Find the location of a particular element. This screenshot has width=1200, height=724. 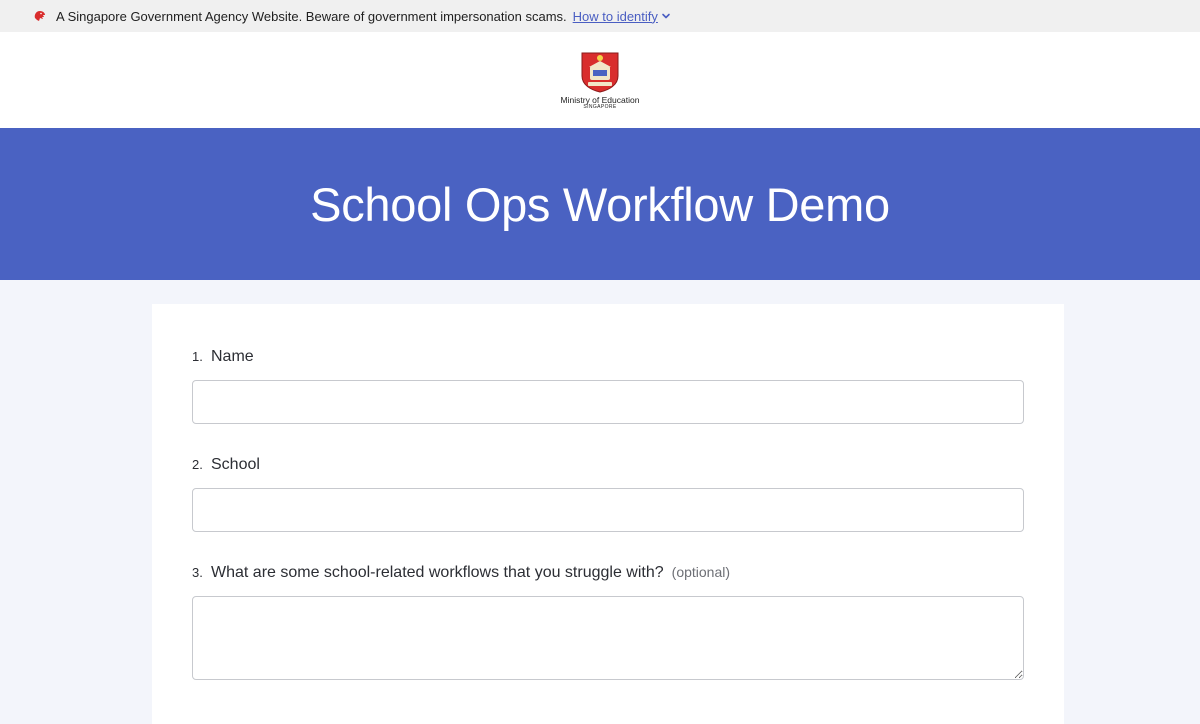

question-label: 1. Name is located at coordinates (608, 357).